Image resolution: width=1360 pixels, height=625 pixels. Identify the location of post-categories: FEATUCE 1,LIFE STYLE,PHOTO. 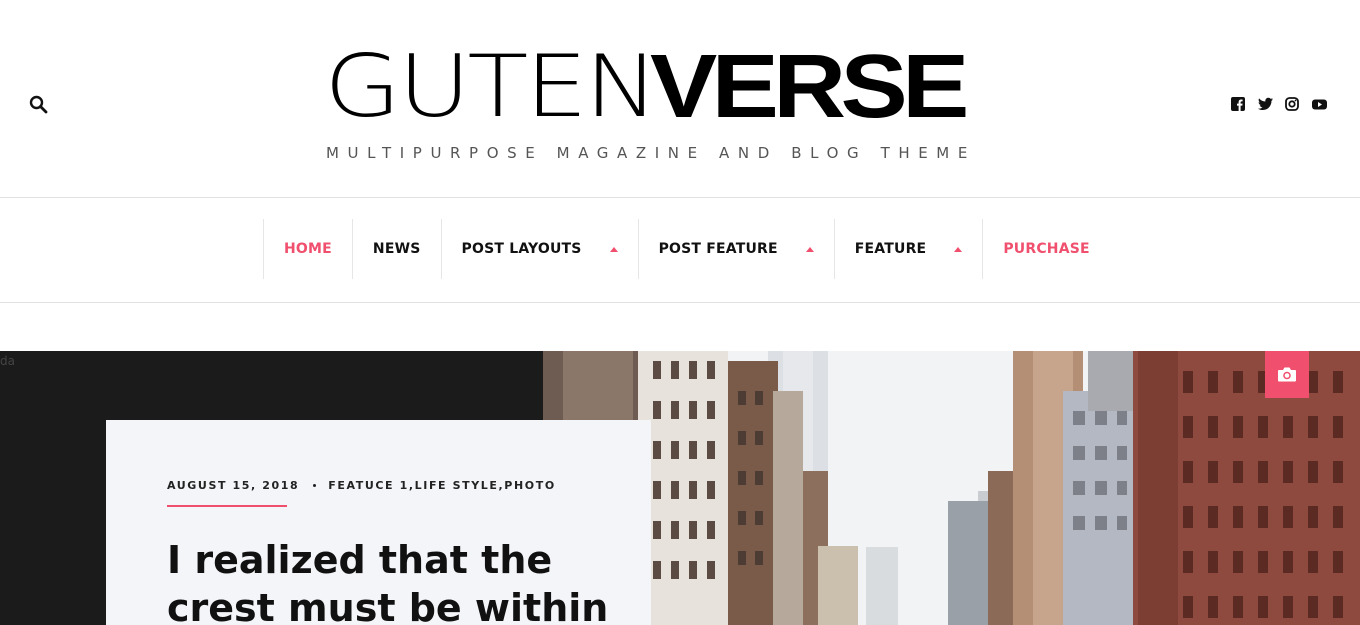
(442, 485).